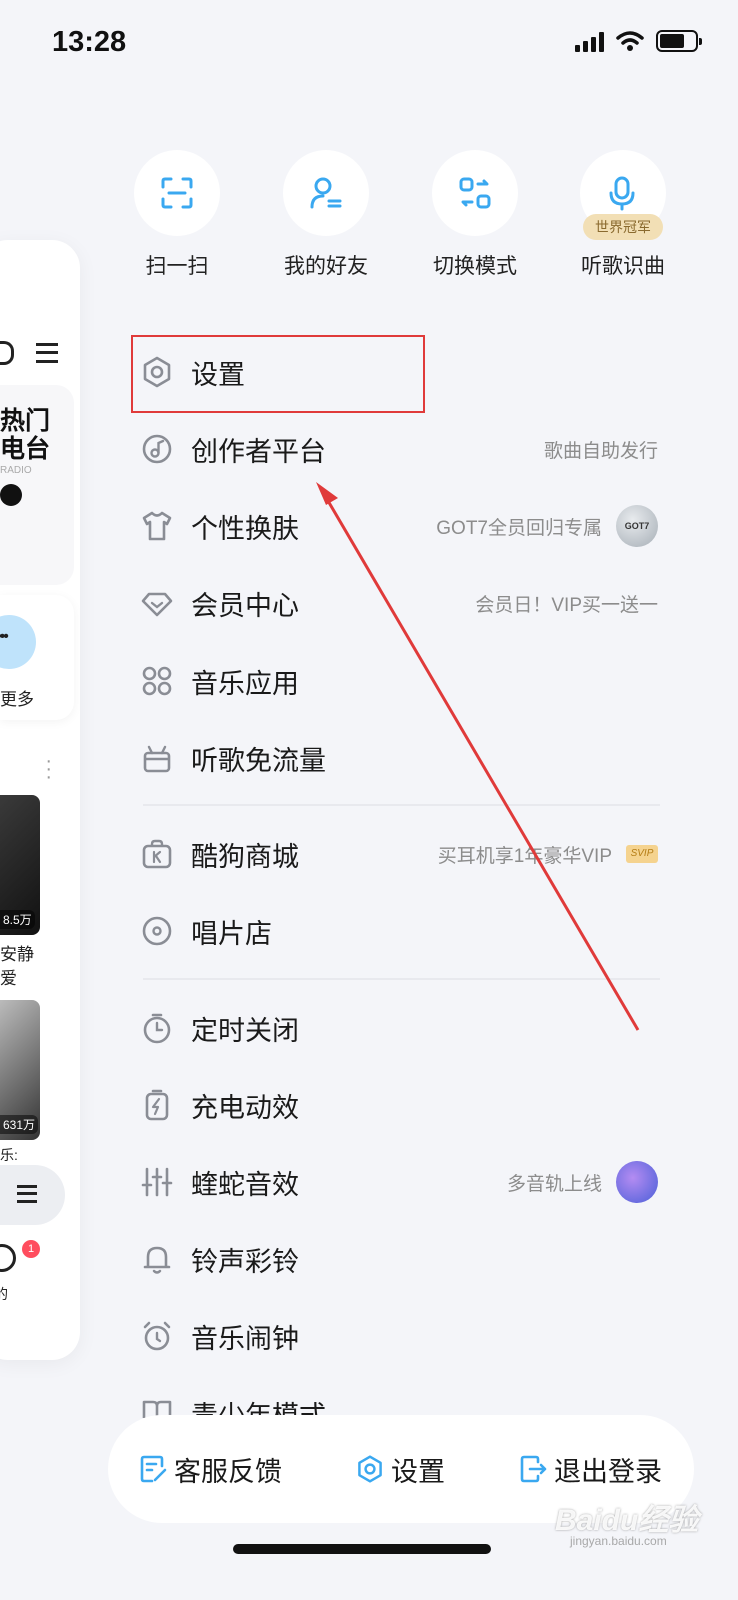 This screenshot has width=738, height=1600. What do you see at coordinates (245, 1030) in the screenshot?
I see `menu-label: 定时关闭` at bounding box center [245, 1030].